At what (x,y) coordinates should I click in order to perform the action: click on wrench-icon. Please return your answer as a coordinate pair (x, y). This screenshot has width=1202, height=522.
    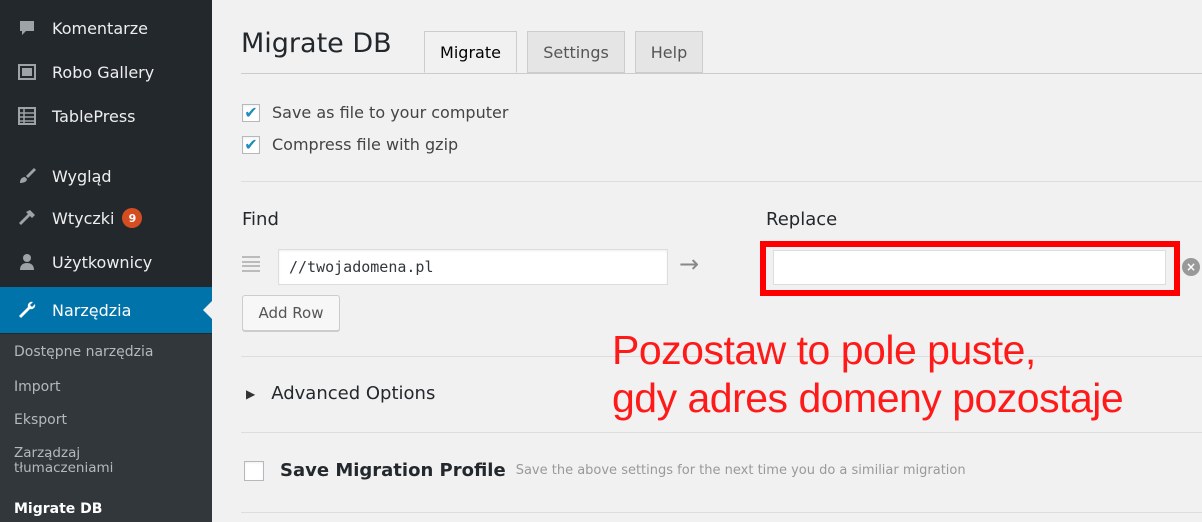
    Looking at the image, I should click on (27, 310).